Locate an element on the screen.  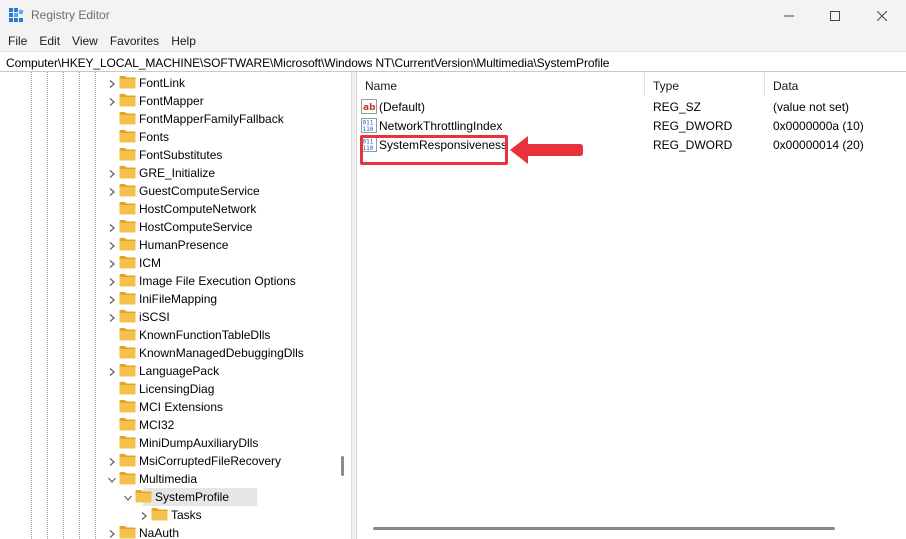
minimize-icon is located at coordinates (789, 15).